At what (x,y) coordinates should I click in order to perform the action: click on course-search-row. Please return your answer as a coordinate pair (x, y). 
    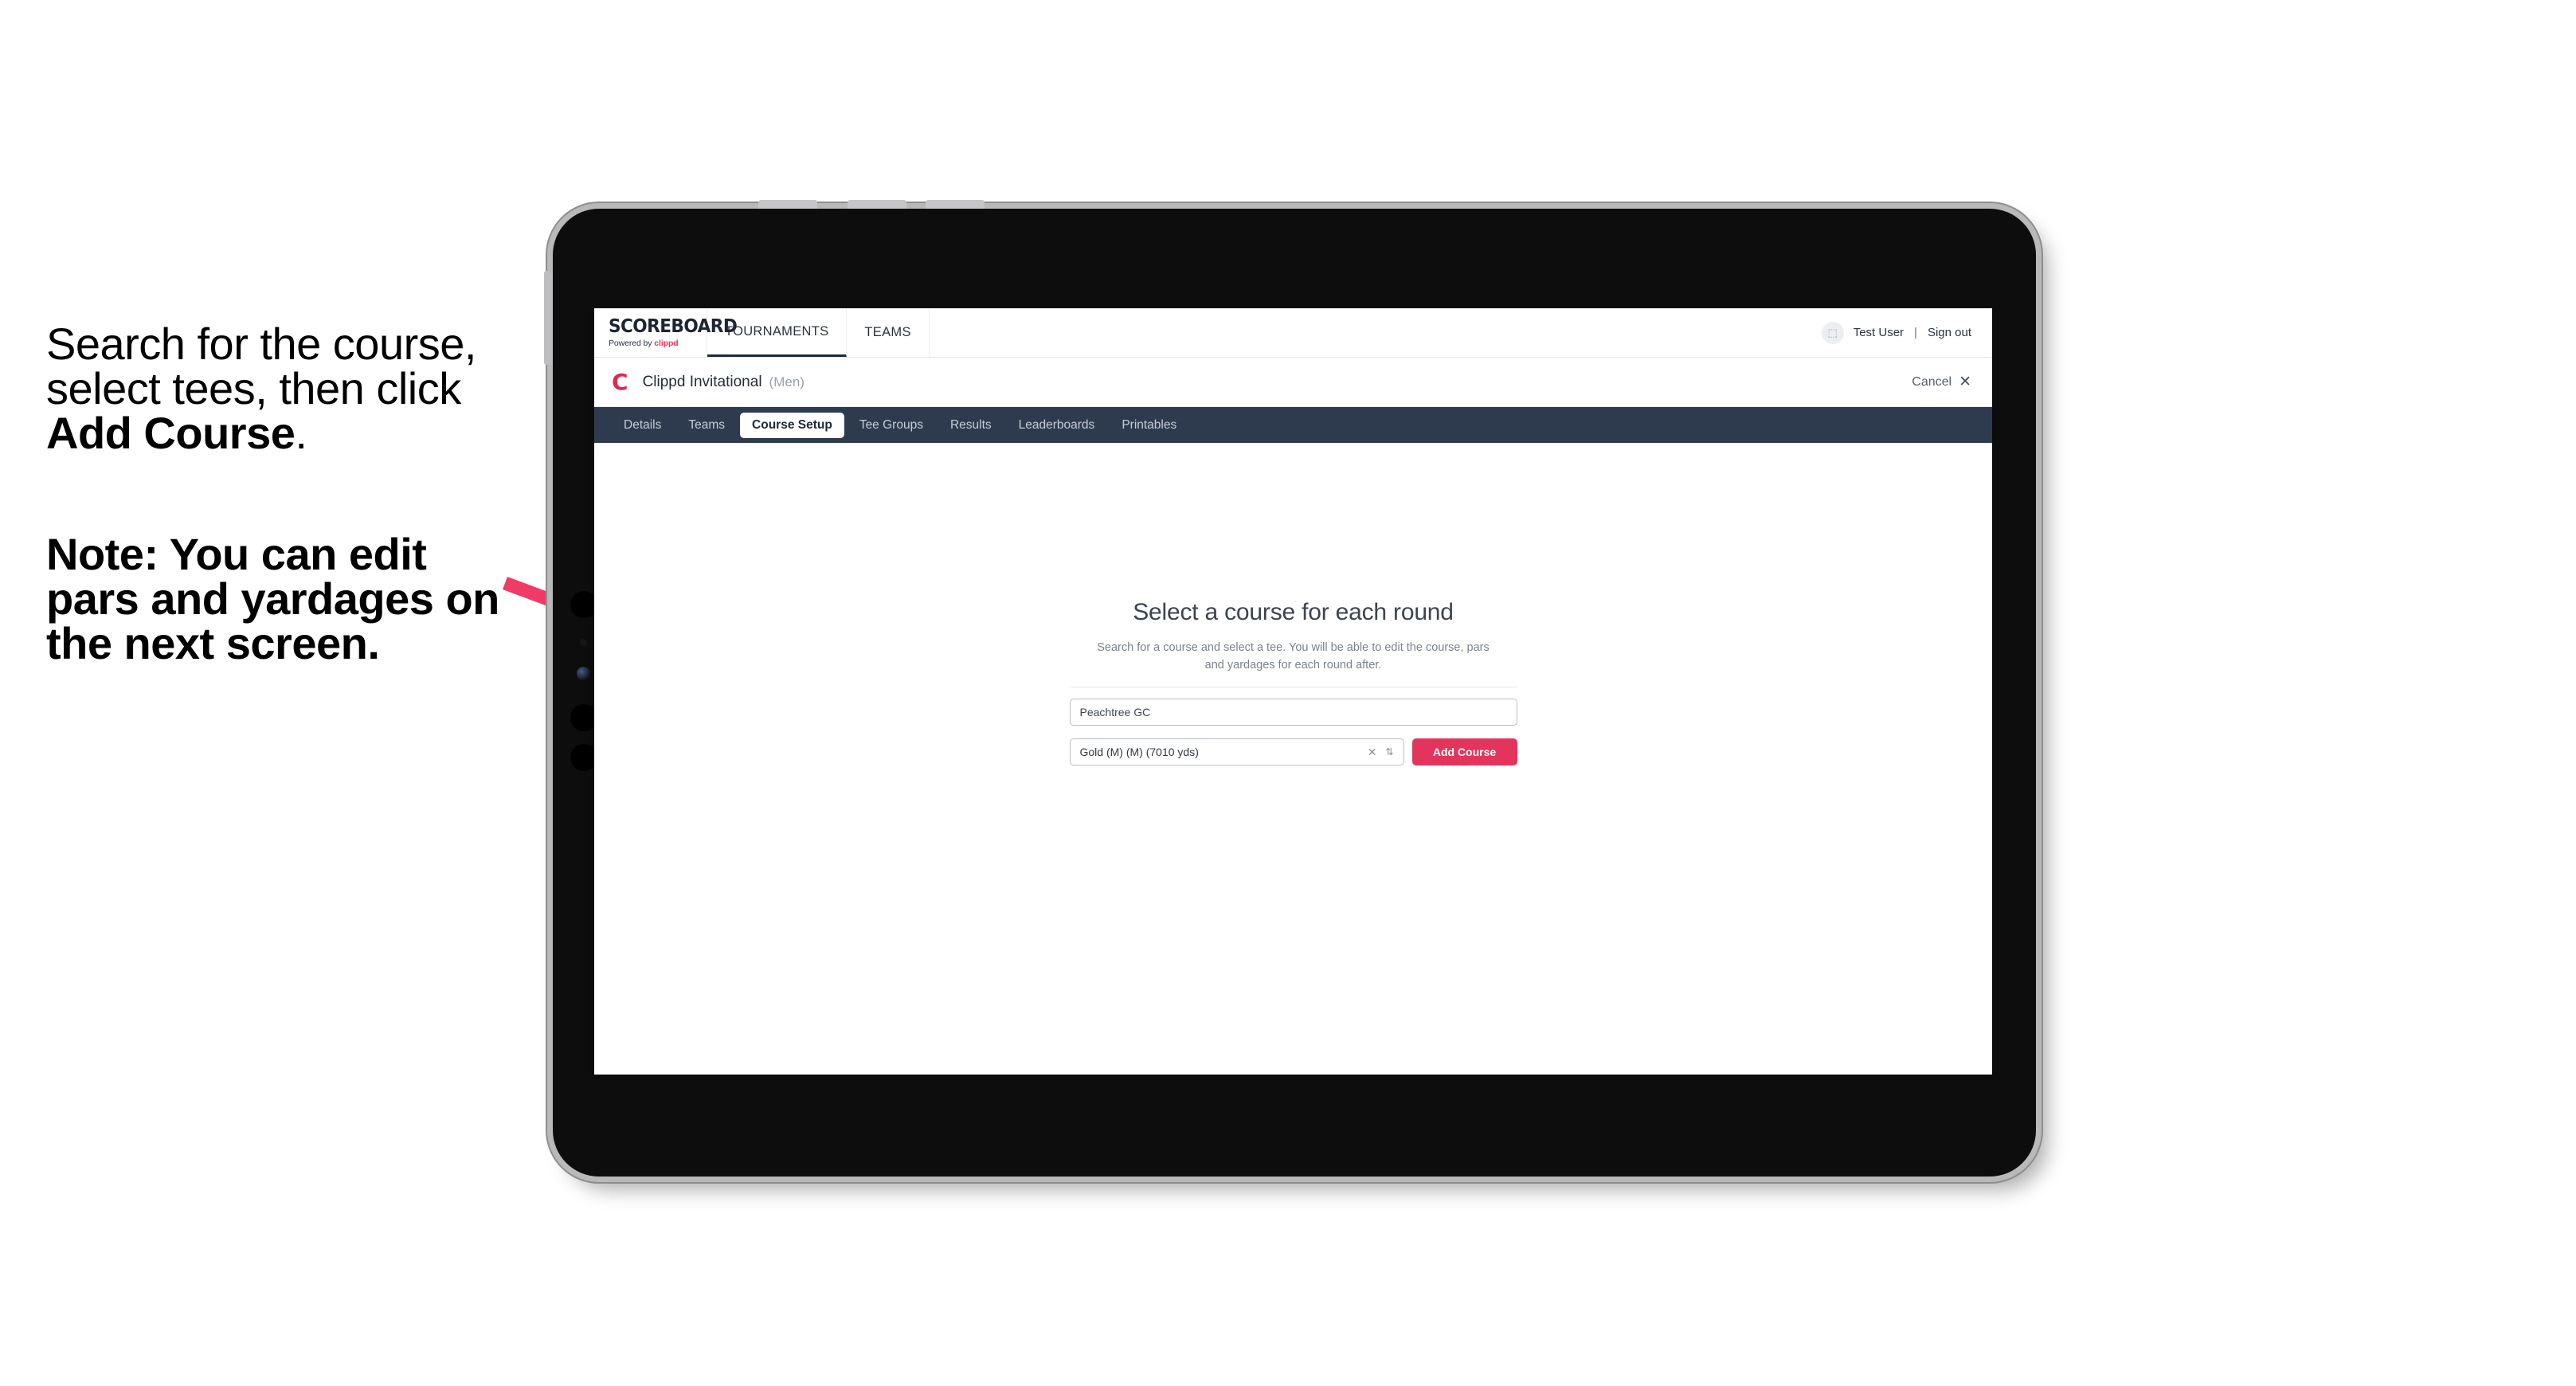
    Looking at the image, I should click on (1293, 712).